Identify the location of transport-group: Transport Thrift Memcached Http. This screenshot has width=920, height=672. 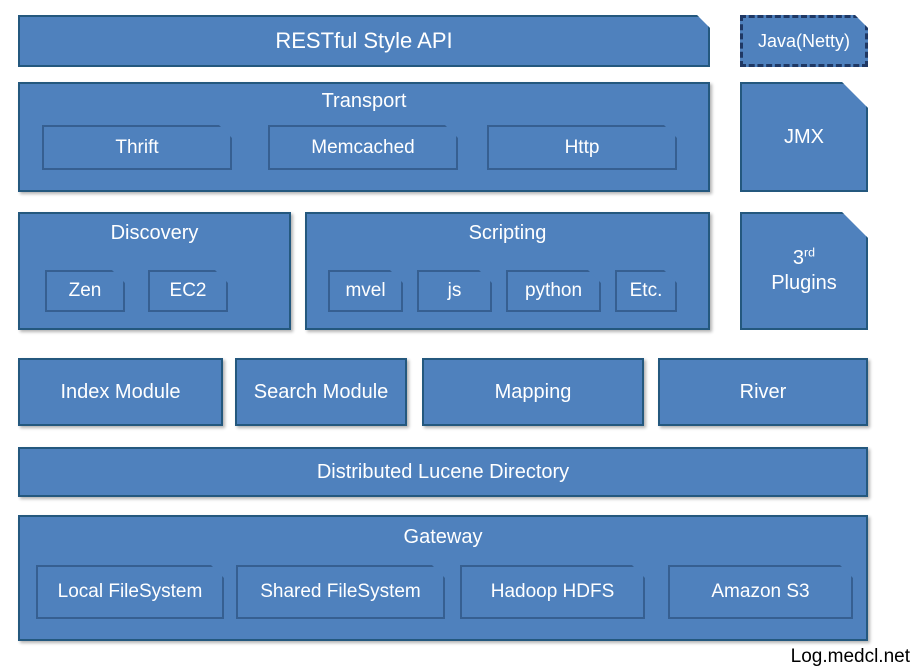
(364, 137).